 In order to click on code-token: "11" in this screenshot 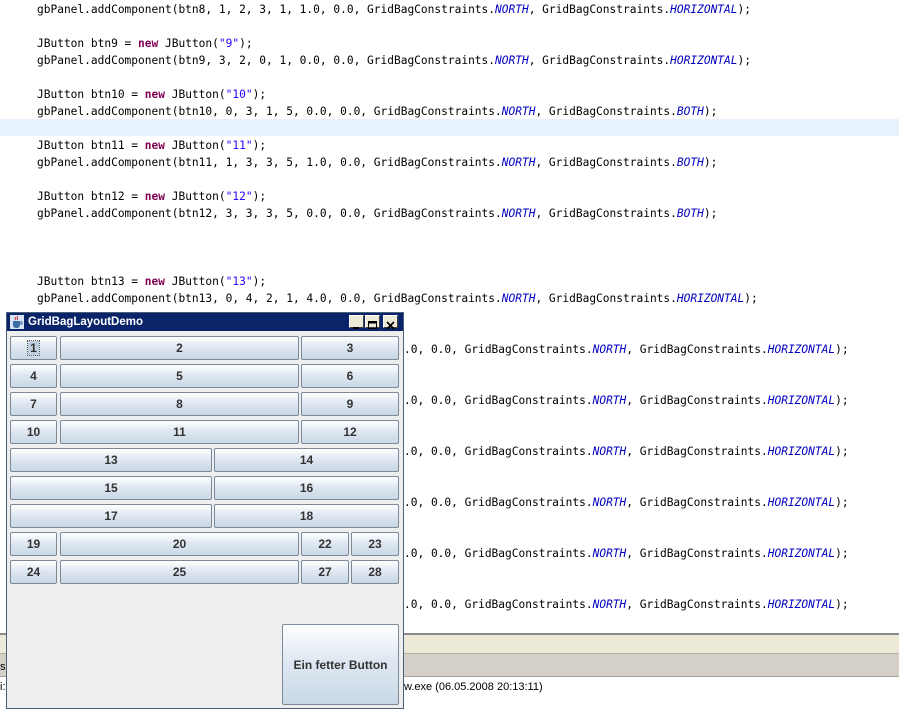, I will do `click(239, 145)`.